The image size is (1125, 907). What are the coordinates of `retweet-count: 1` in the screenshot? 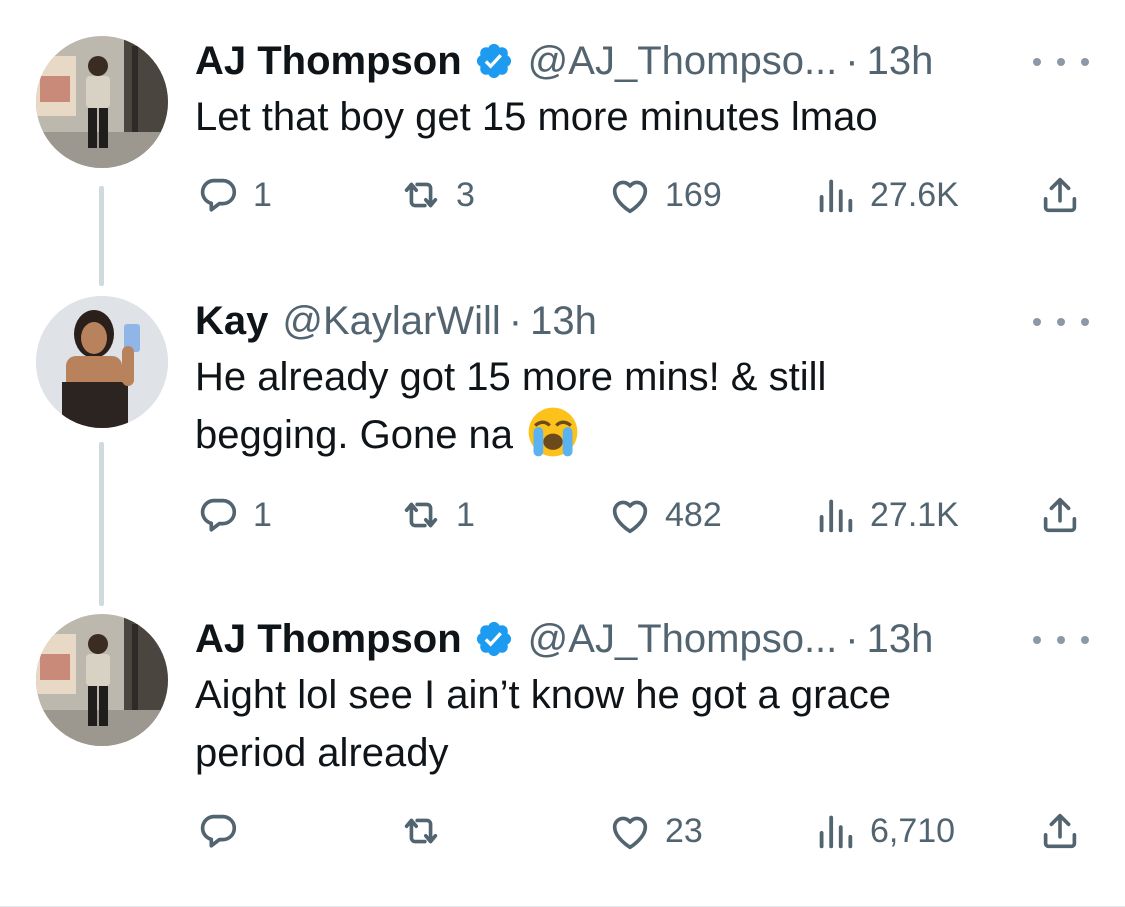 It's located at (465, 514).